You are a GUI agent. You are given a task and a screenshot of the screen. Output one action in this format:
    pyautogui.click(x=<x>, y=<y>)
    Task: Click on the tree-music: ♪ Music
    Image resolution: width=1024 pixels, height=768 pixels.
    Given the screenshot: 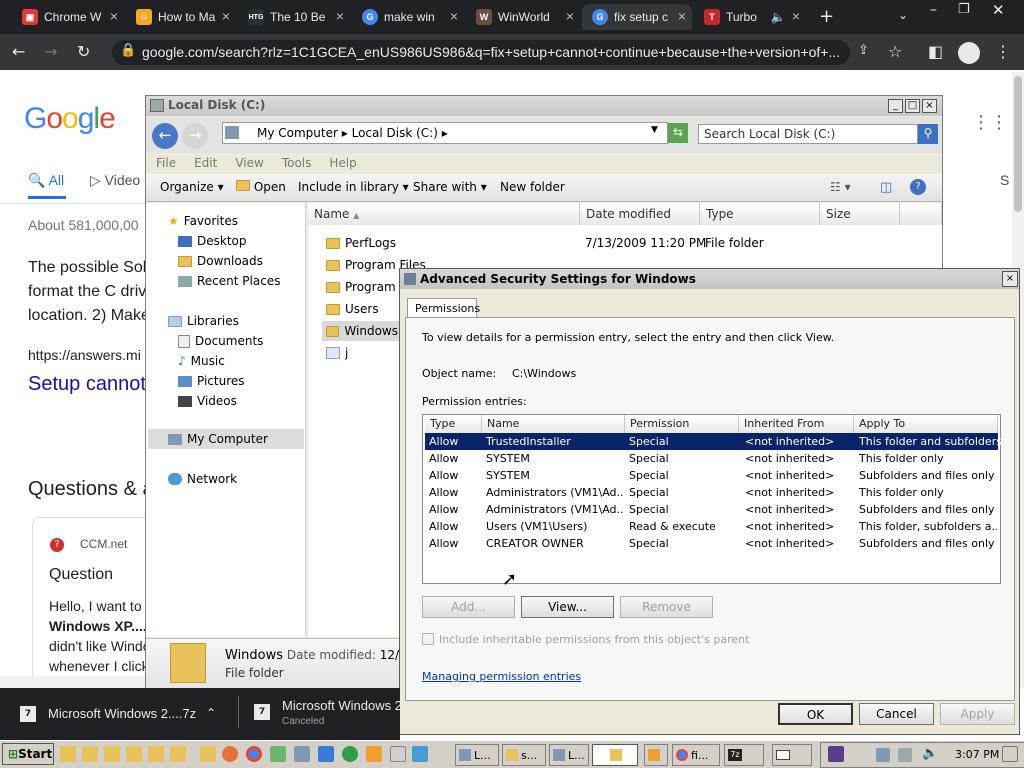 What is the action you would take?
    pyautogui.click(x=201, y=361)
    